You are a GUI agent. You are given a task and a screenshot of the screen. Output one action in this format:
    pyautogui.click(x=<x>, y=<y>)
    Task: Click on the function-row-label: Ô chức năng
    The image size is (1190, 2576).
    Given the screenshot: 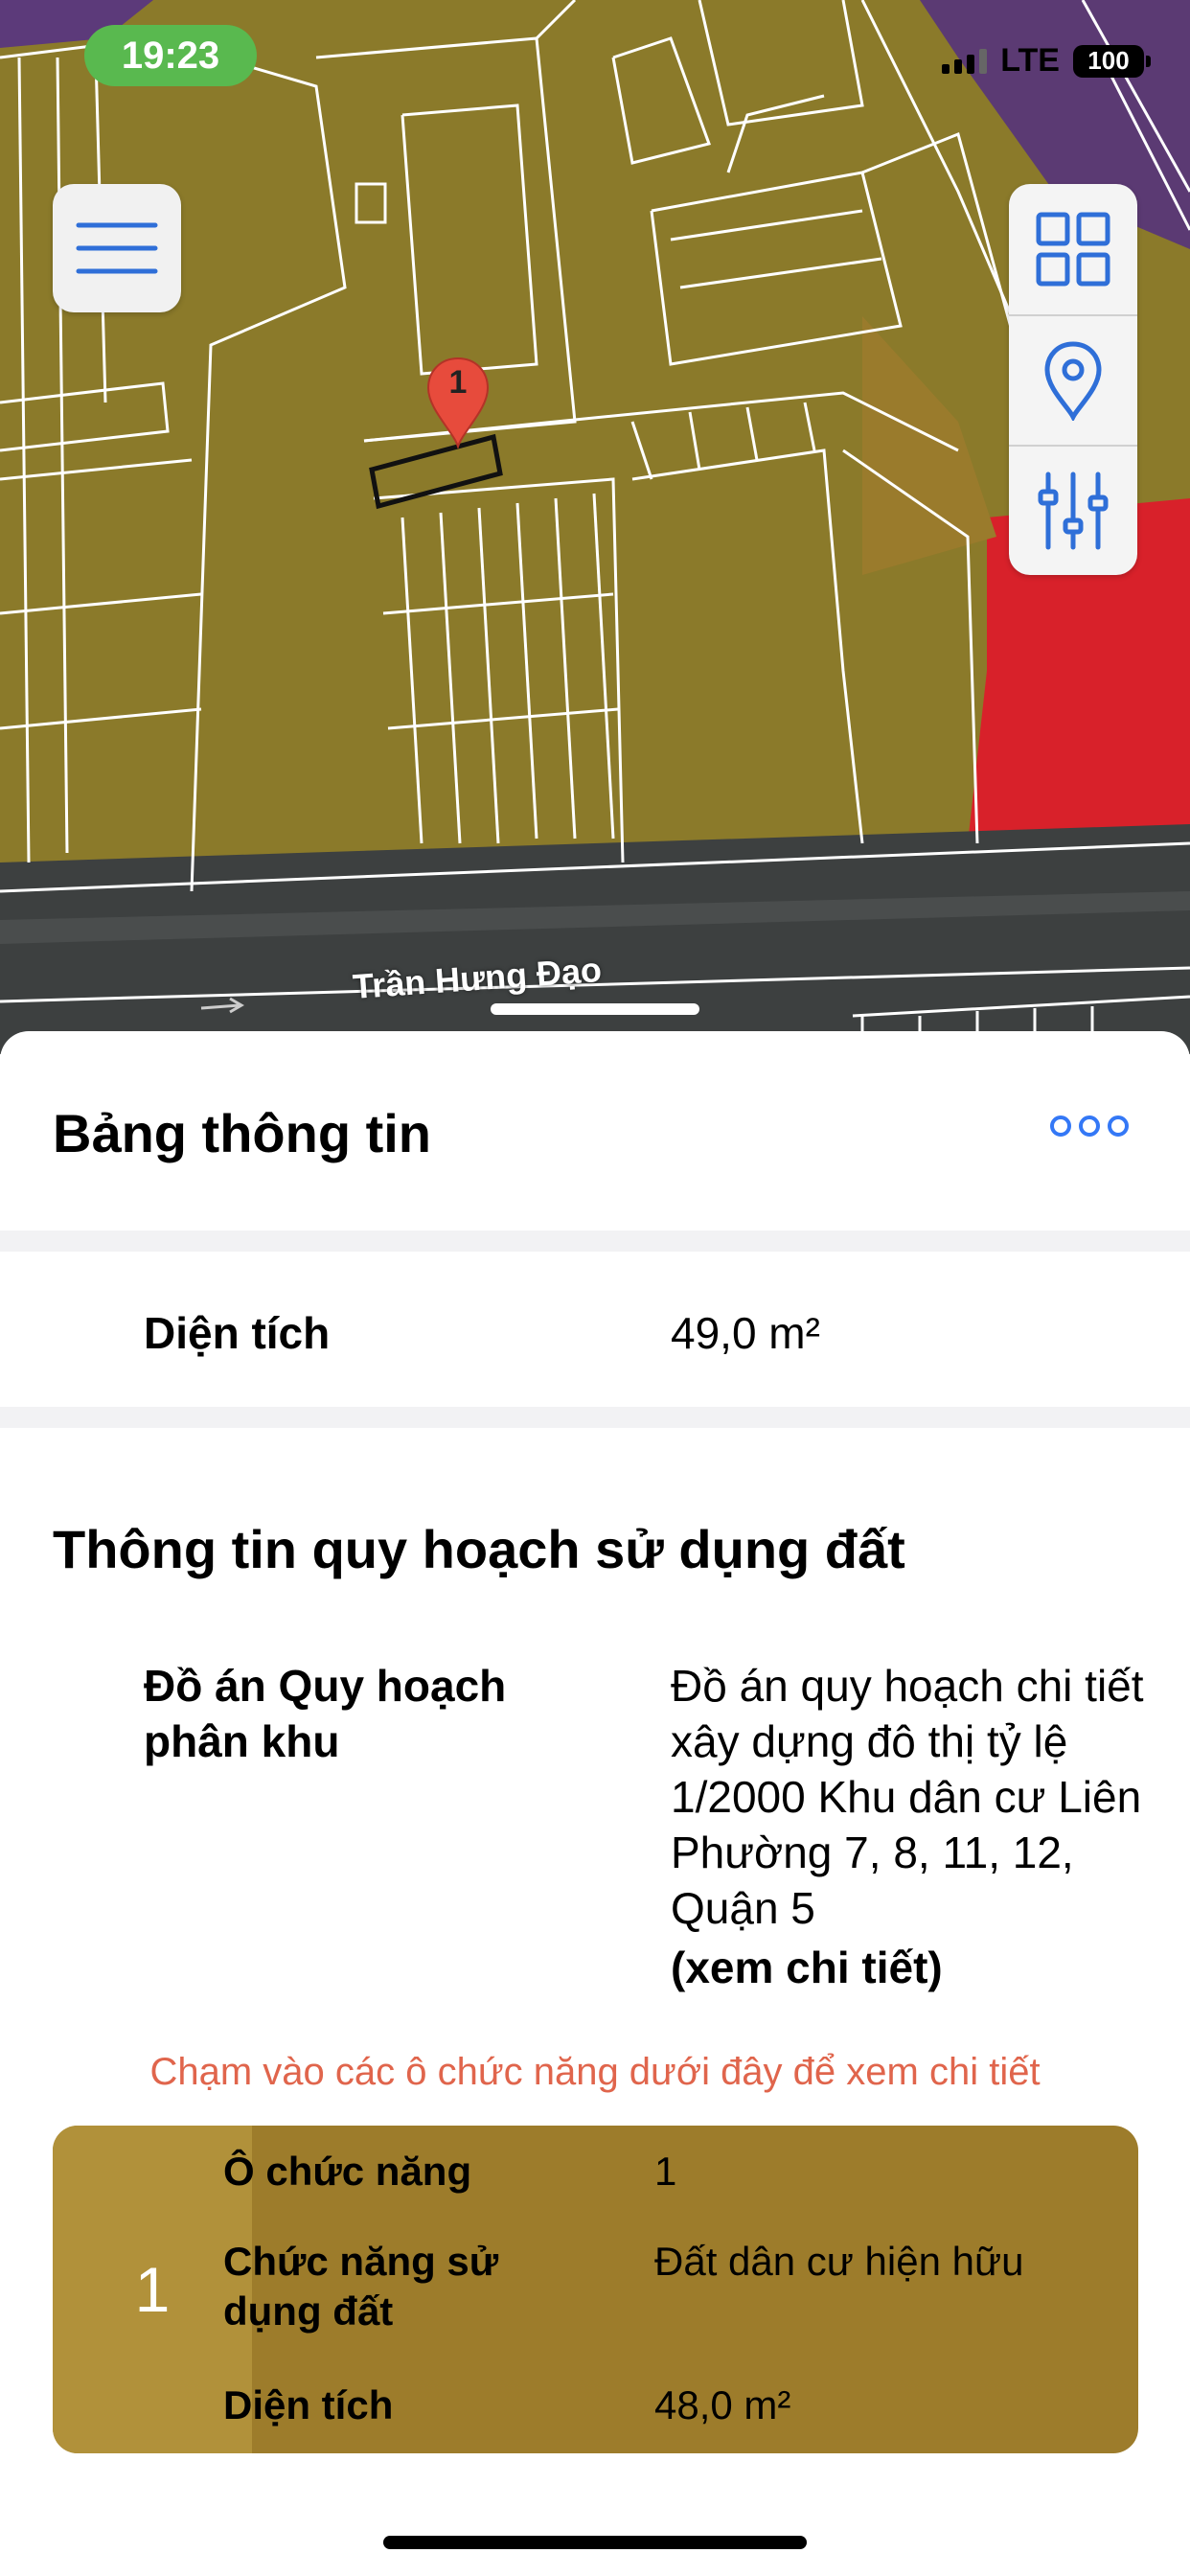 What is the action you would take?
    pyautogui.click(x=348, y=2171)
    